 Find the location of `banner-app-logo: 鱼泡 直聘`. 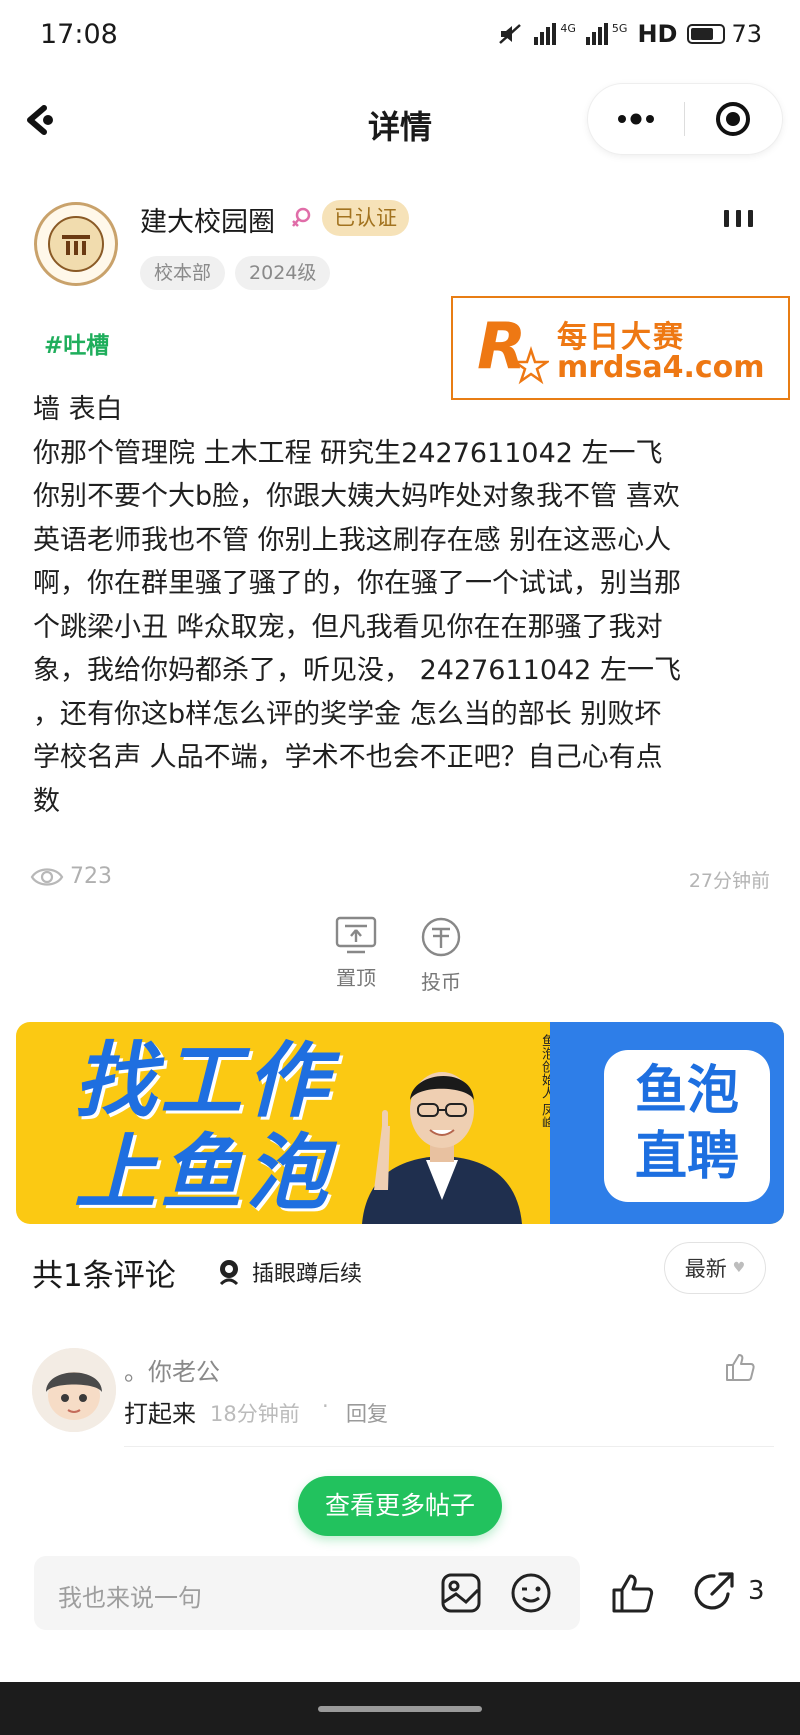

banner-app-logo: 鱼泡 直聘 is located at coordinates (687, 1126).